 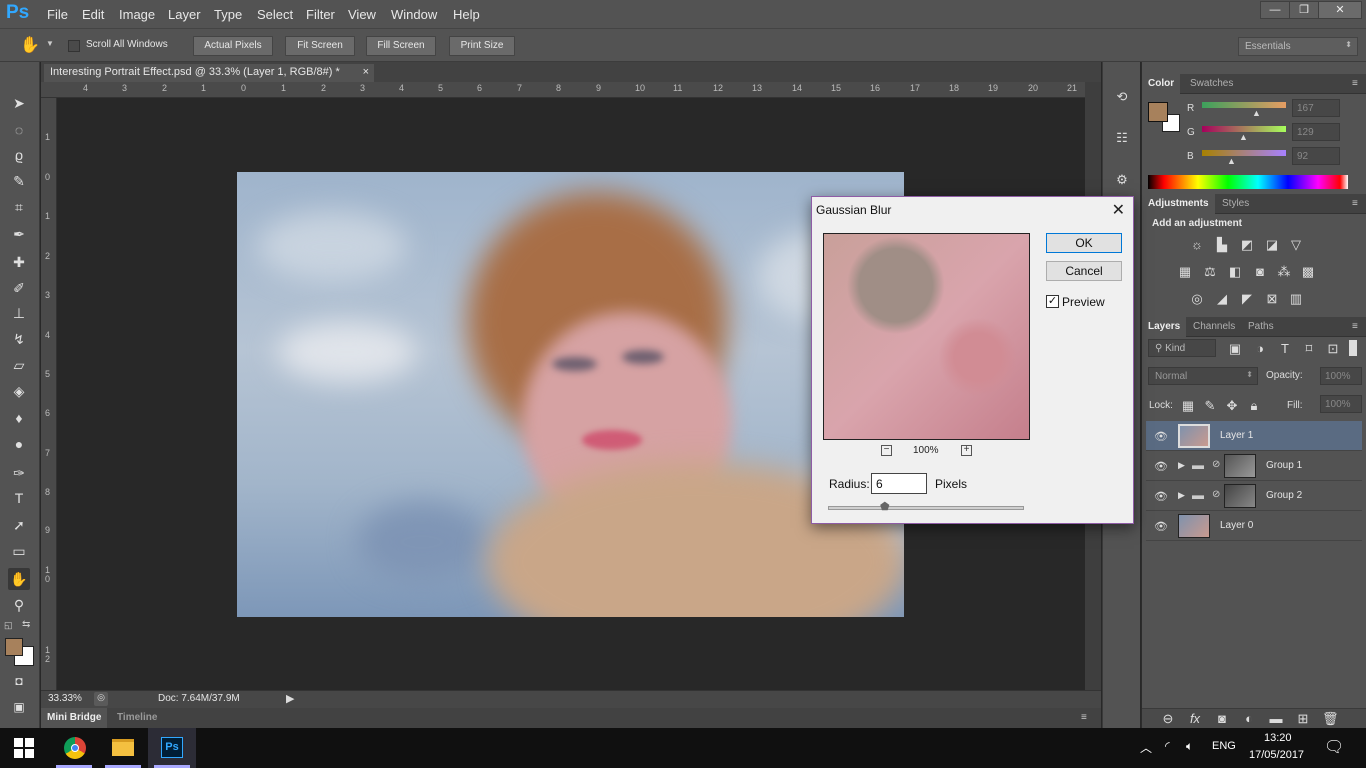 What do you see at coordinates (1272, 245) in the screenshot?
I see `exposure-icon: ◪` at bounding box center [1272, 245].